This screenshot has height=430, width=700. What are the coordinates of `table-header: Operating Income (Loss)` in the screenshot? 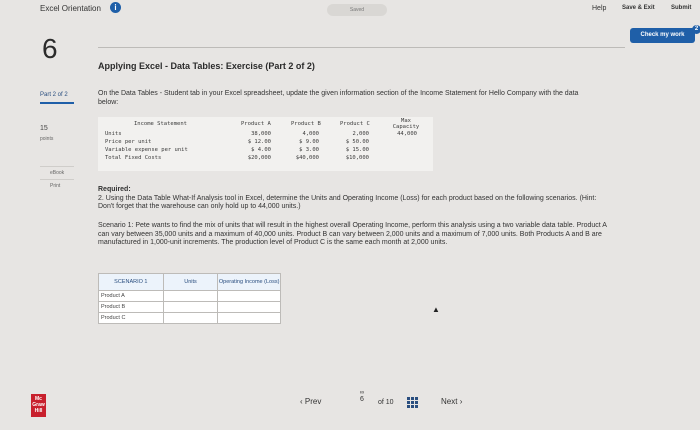 It's located at (249, 282).